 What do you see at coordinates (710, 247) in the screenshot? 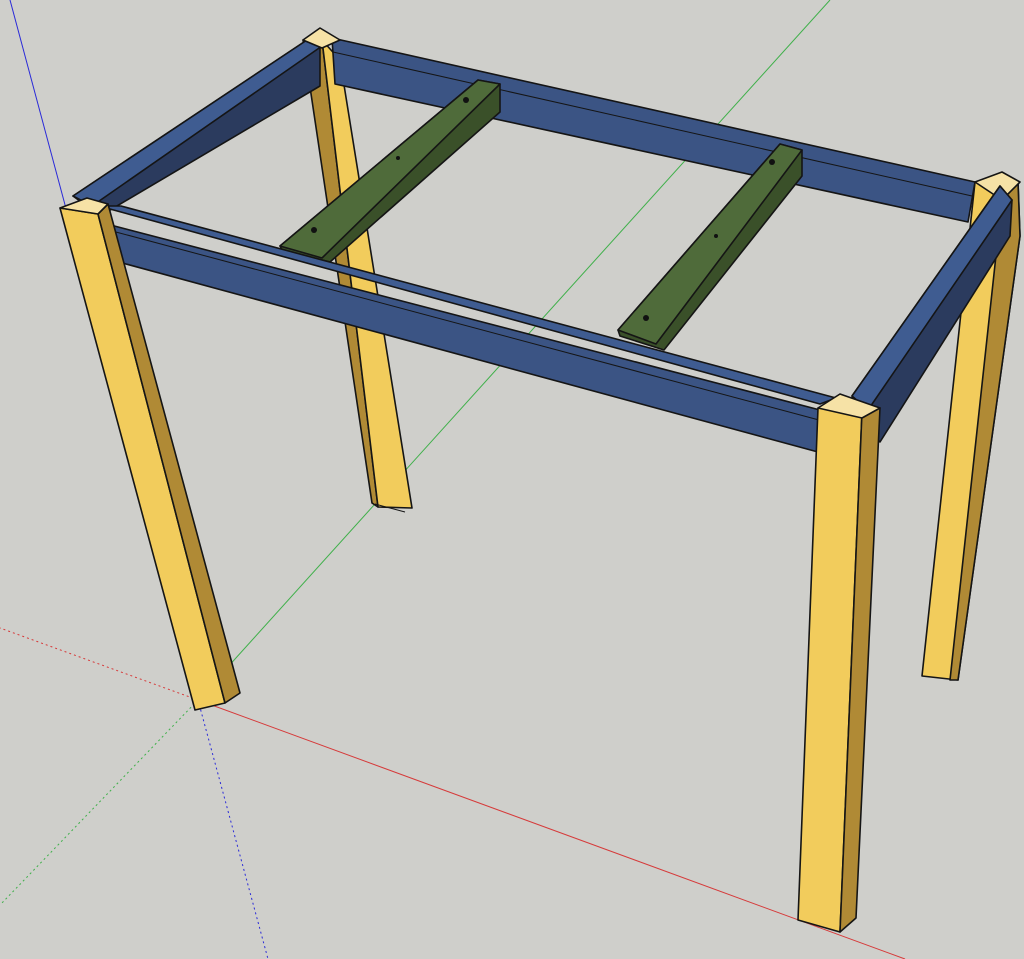
I see `stretcher-right` at bounding box center [710, 247].